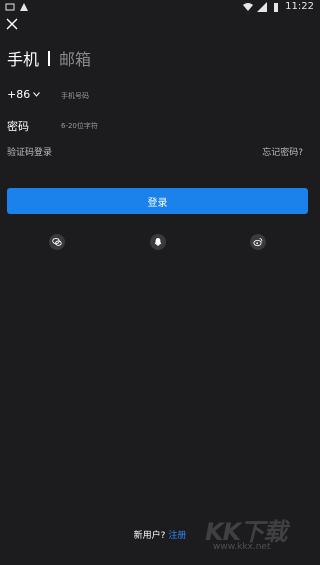 The image size is (320, 565). Describe the element at coordinates (242, 547) in the screenshot. I see `watermark-url: www.kkx.net` at that location.